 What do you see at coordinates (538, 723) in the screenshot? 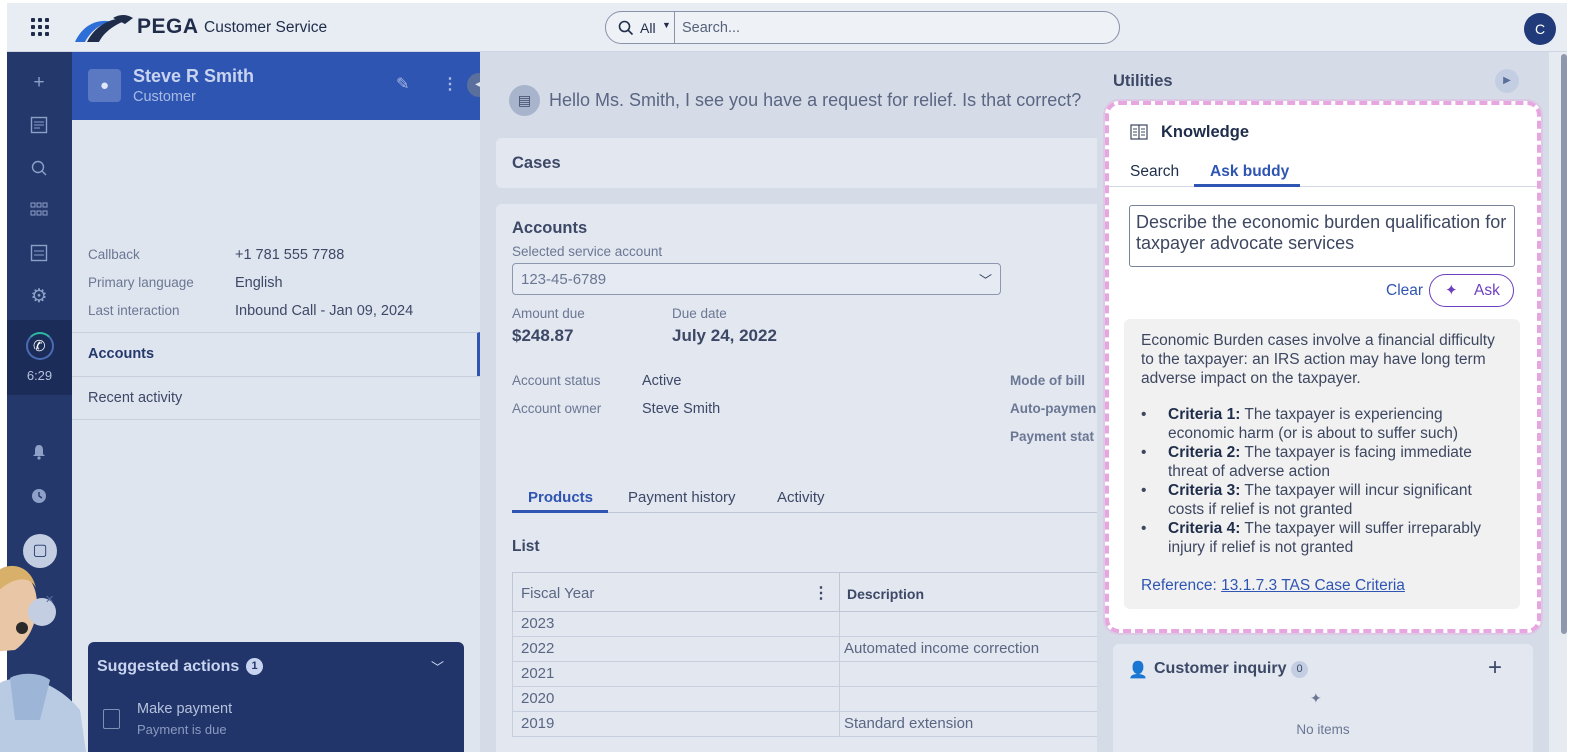
I see `cell-fiscal-year: 2019` at bounding box center [538, 723].